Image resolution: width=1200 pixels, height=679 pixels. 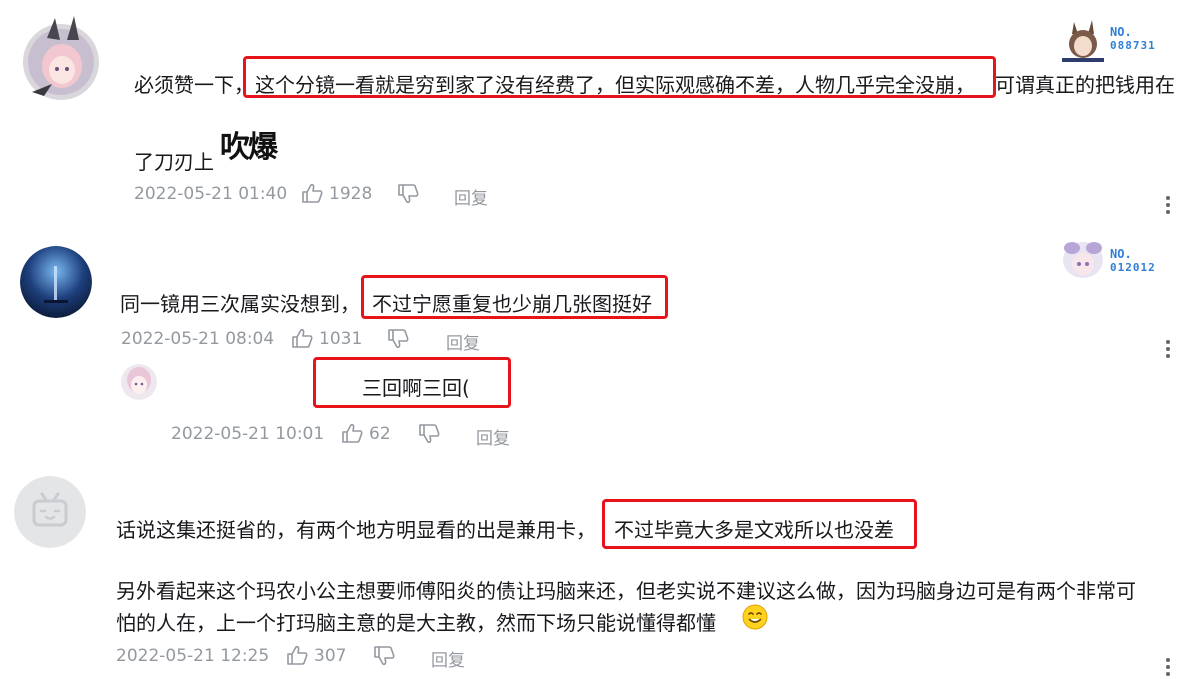 I want to click on comment-date-1: 2022-05-21 01:40, so click(x=211, y=194).